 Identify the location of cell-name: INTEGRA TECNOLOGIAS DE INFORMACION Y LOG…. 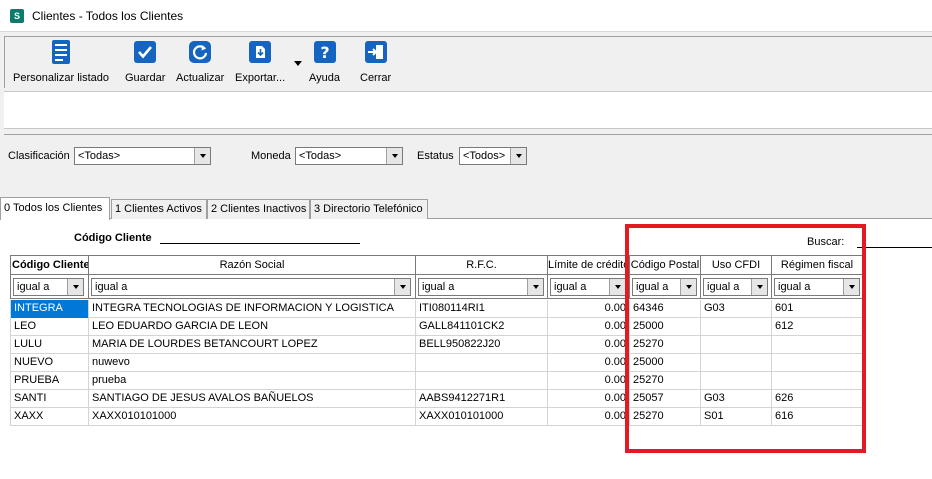
(251, 309).